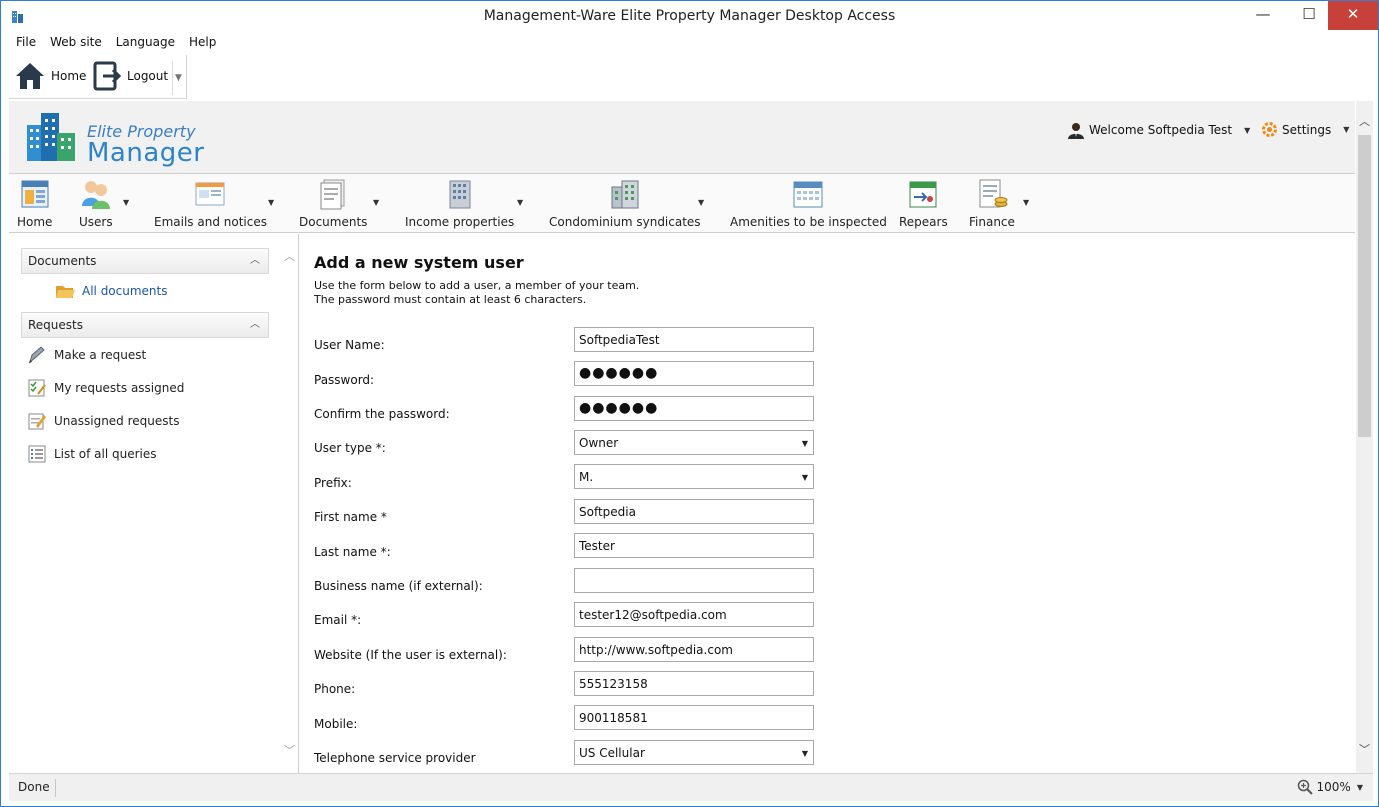  I want to click on sidebar-item-all-documents: All documents, so click(111, 291).